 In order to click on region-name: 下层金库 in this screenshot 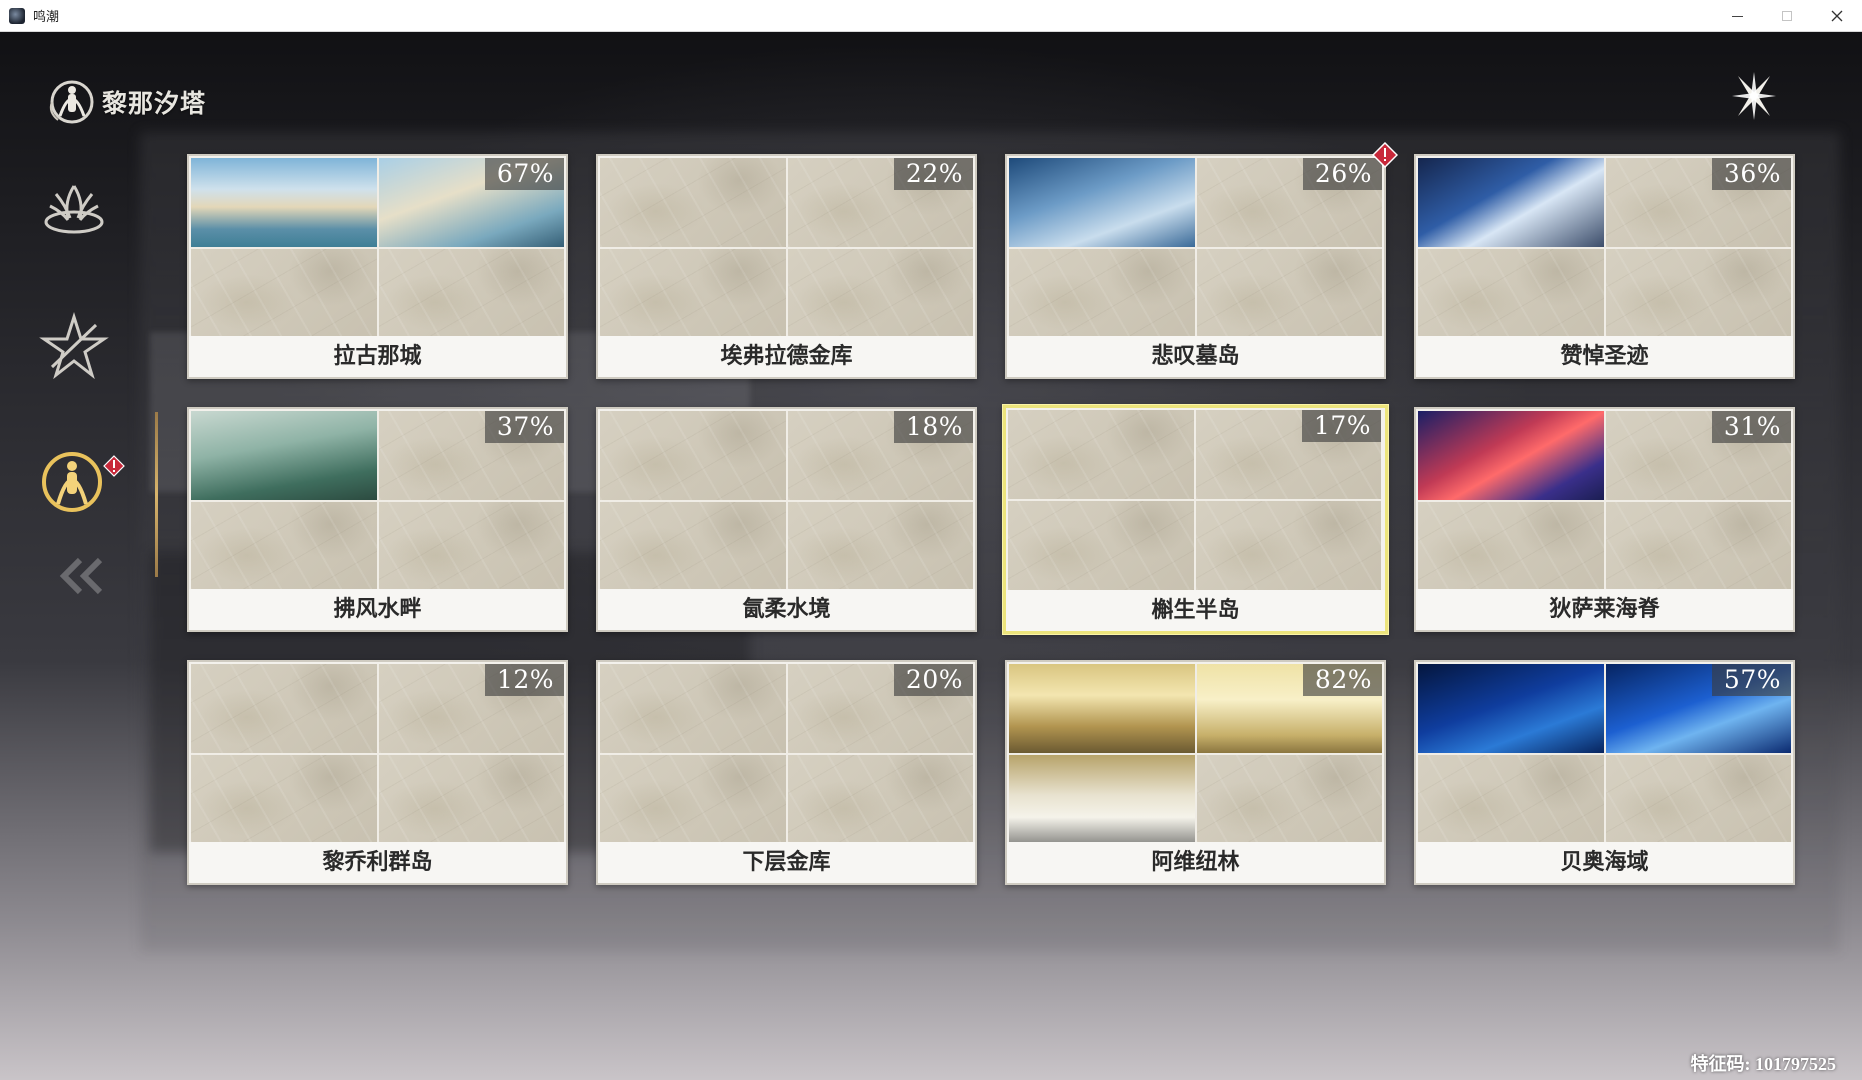, I will do `click(786, 862)`.